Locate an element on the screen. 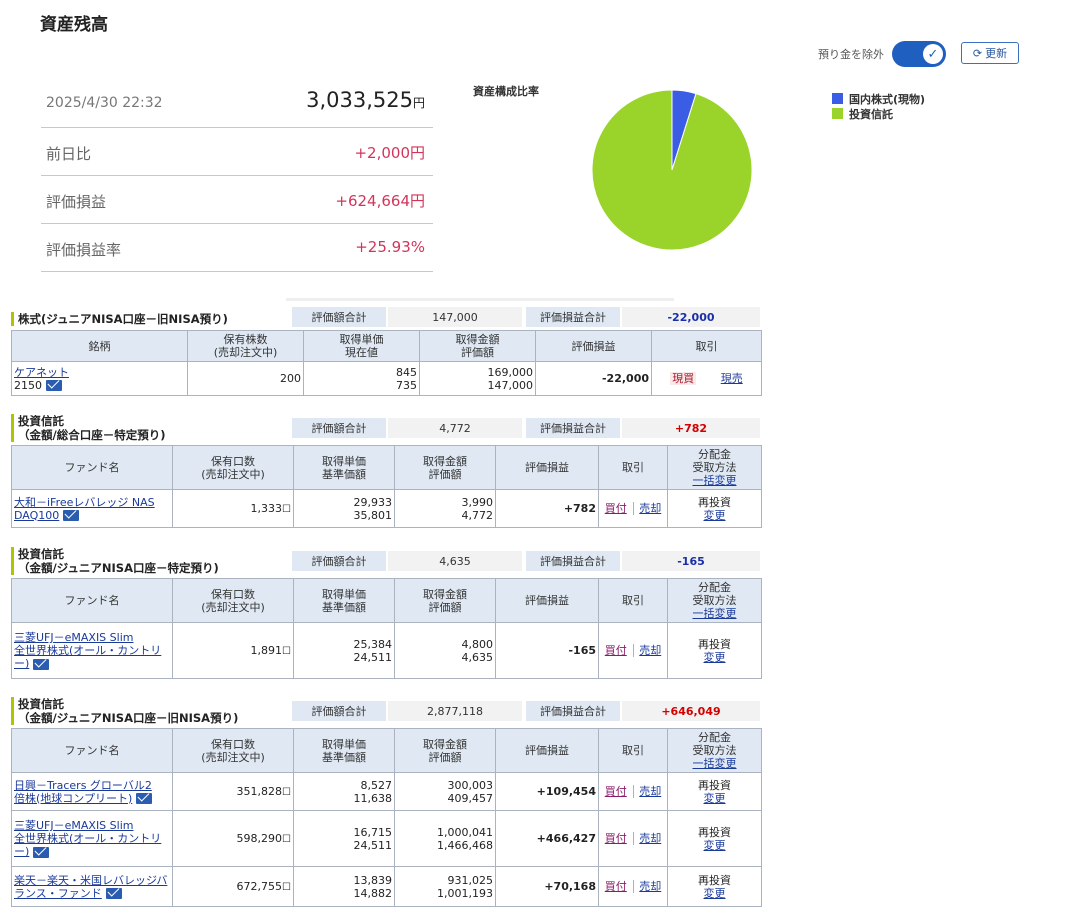 This screenshot has height=915, width=1085. fund-section-title: 投資信託 （金額/総合口座－特定預り) is located at coordinates (88, 428).